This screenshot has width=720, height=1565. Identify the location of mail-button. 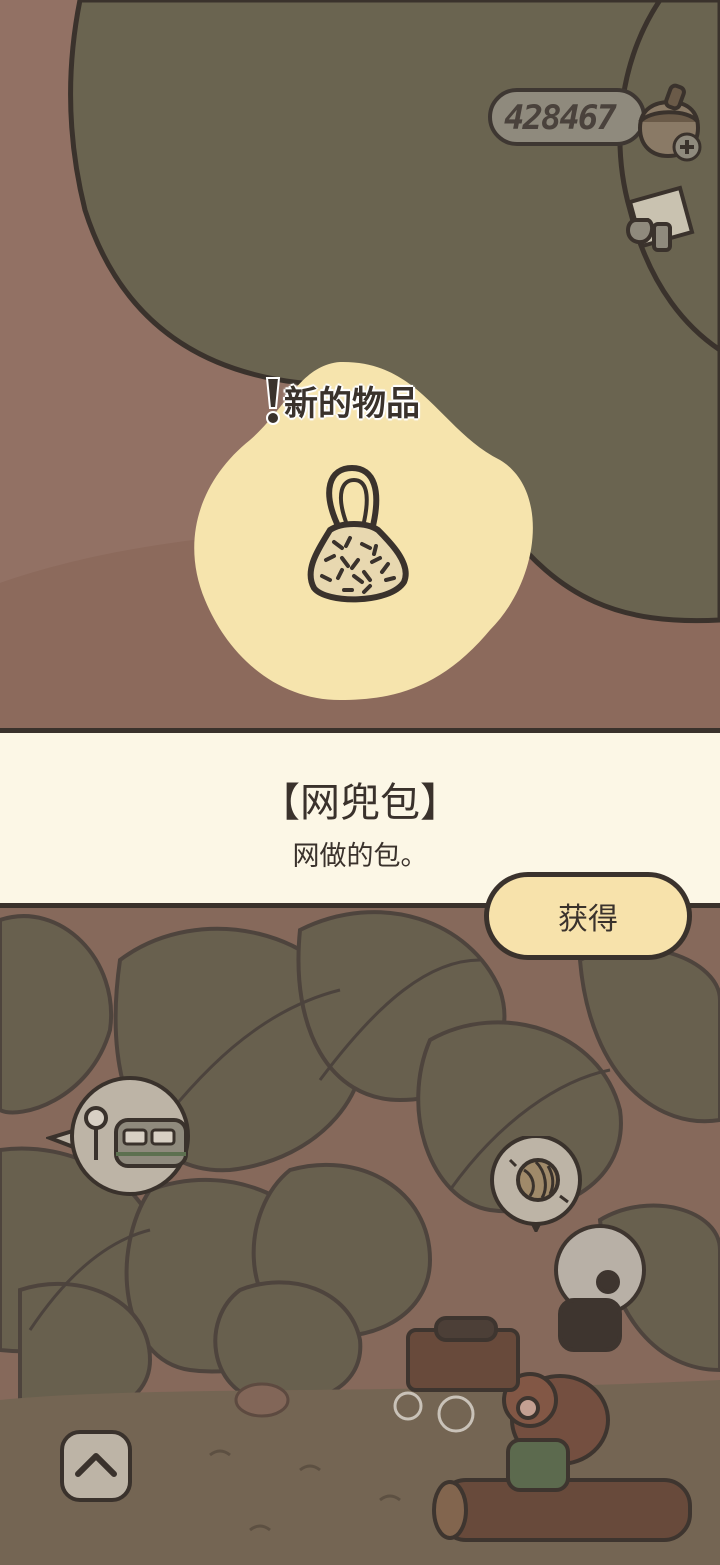
(661, 220).